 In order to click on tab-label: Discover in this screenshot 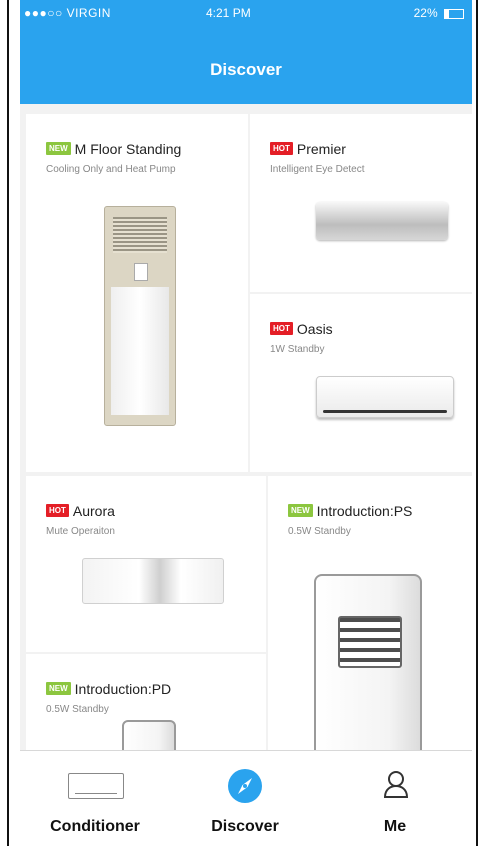, I will do `click(245, 826)`.